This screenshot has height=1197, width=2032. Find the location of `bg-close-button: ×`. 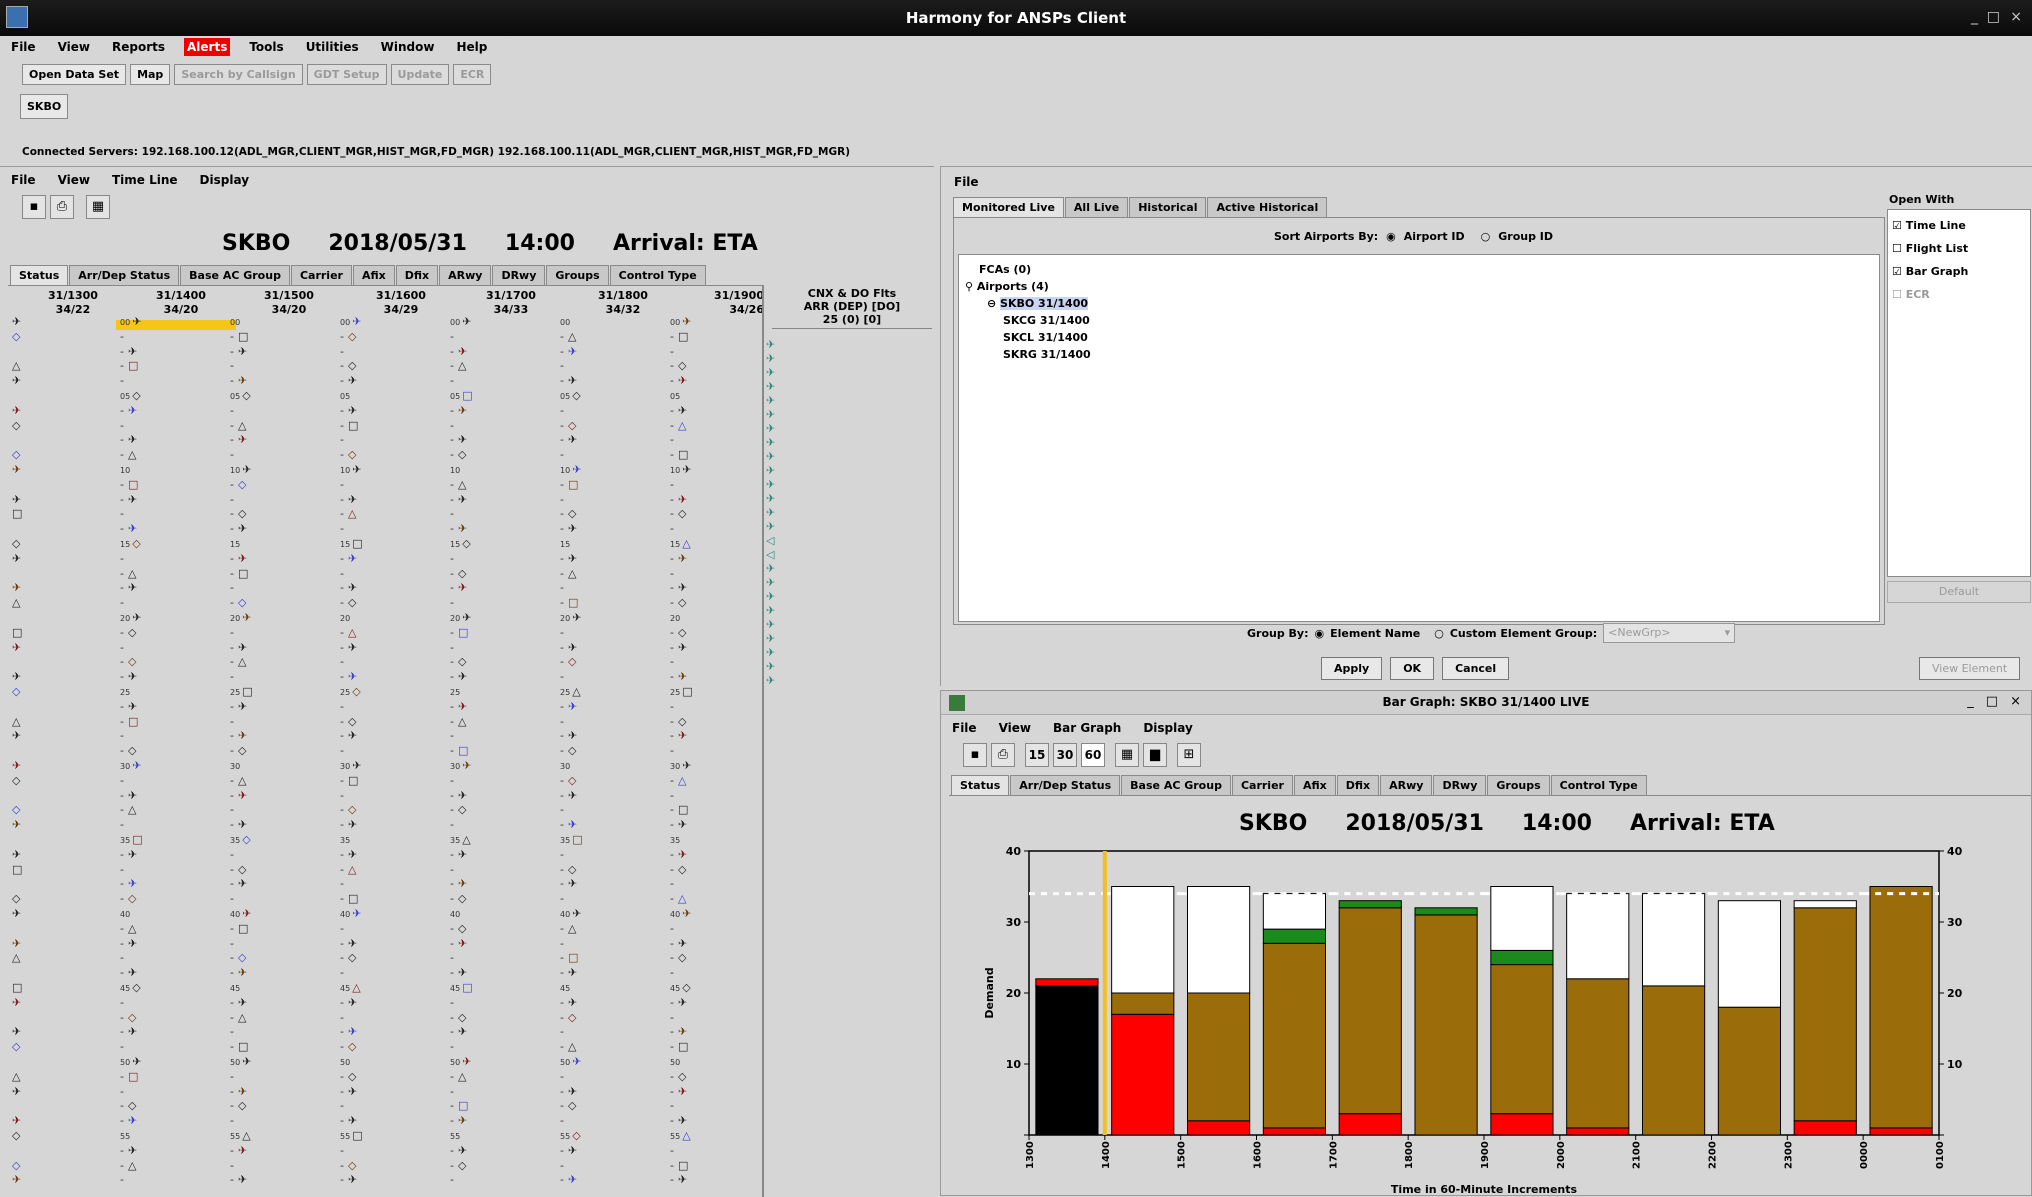

bg-close-button: × is located at coordinates (2015, 701).